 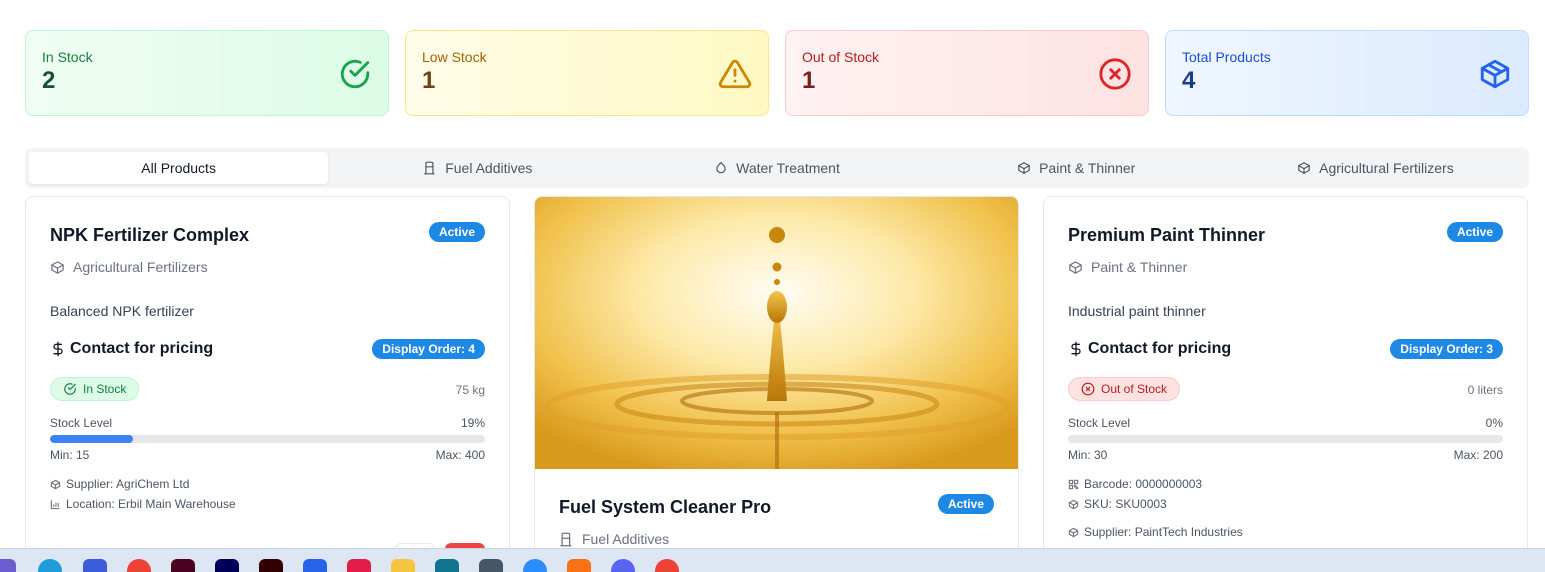 I want to click on stock-quantity: 75 kg, so click(x=470, y=390).